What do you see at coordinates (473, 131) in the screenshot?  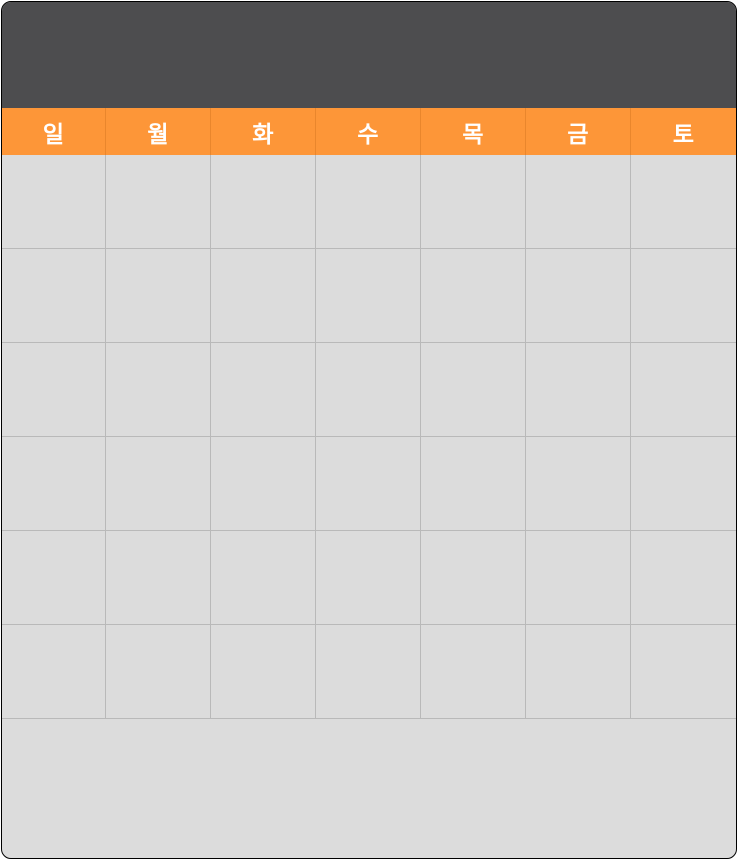 I see `weekday-thursday: 목` at bounding box center [473, 131].